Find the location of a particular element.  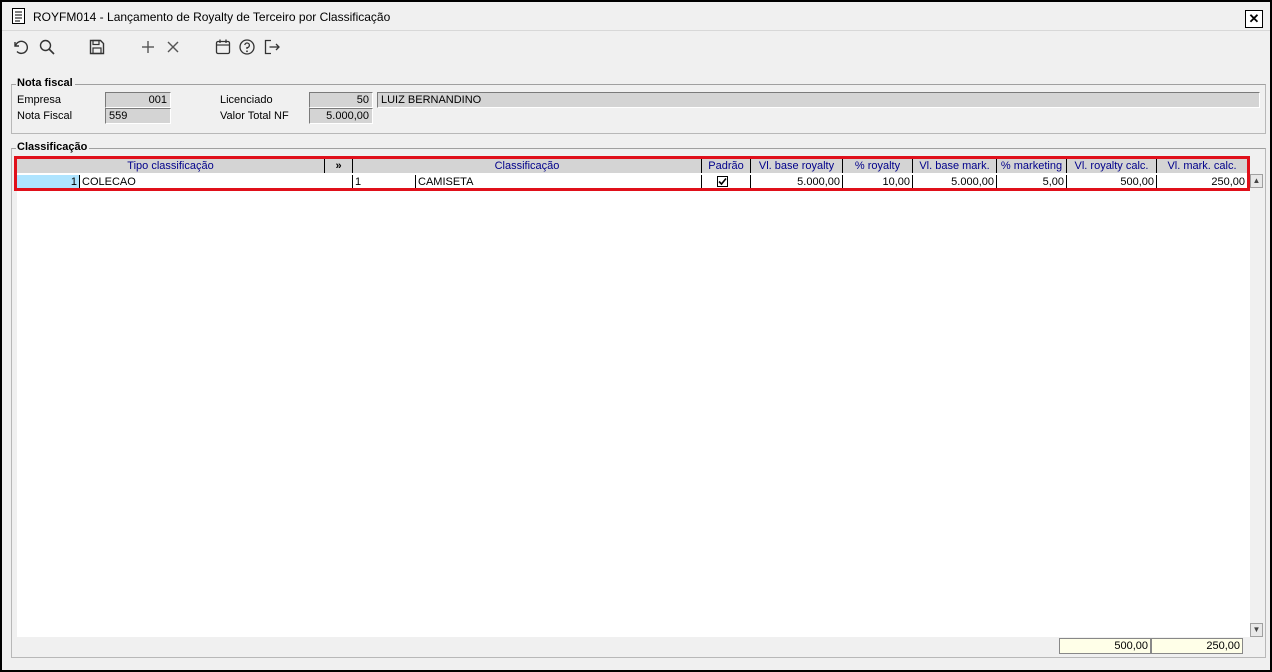

calendar-icon is located at coordinates (223, 47).